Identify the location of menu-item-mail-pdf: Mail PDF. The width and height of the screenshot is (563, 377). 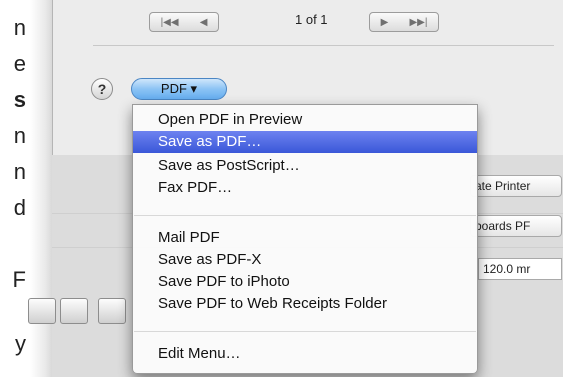
(305, 238).